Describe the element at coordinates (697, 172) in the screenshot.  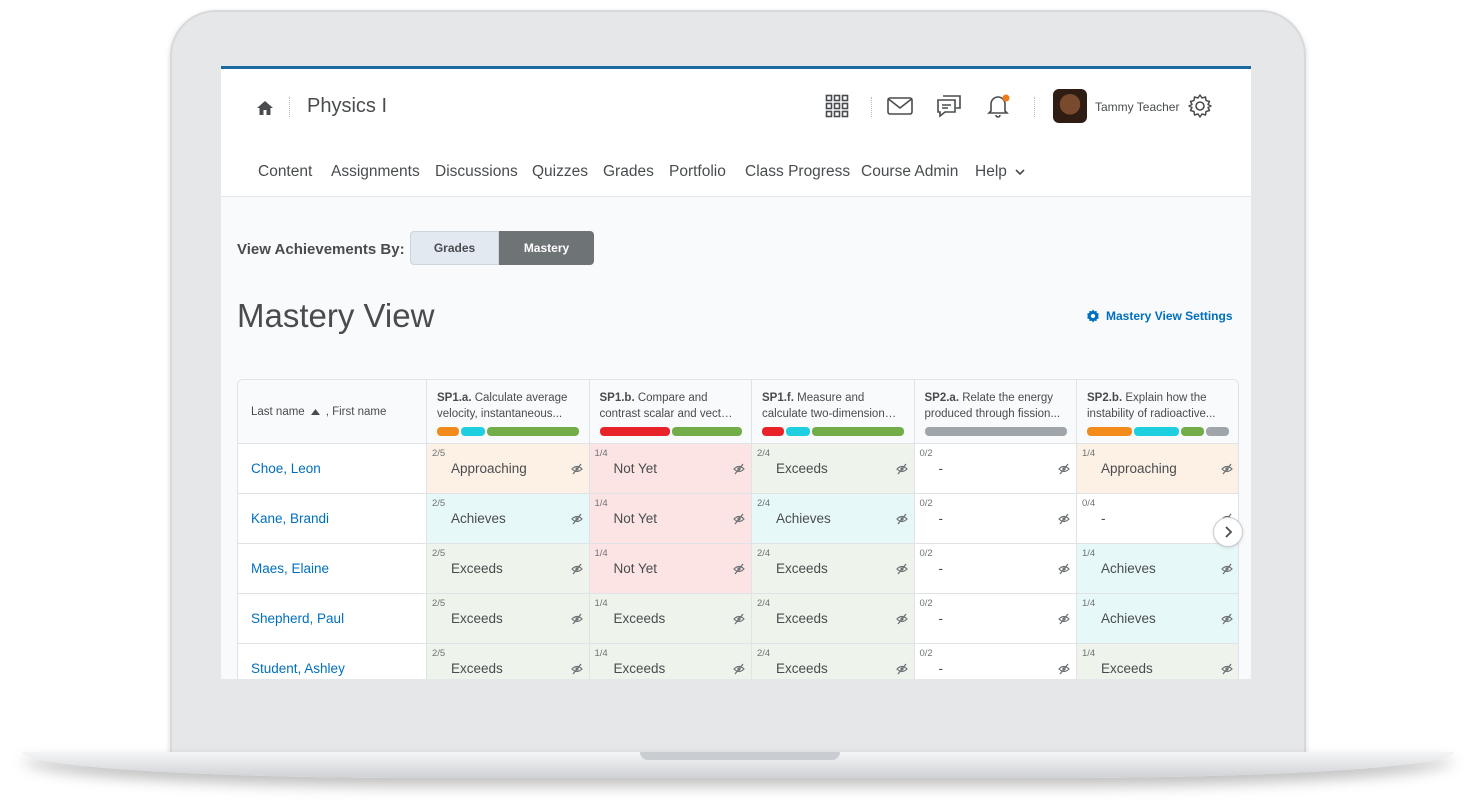
I see `nav-portfolio: Portfolio` at that location.